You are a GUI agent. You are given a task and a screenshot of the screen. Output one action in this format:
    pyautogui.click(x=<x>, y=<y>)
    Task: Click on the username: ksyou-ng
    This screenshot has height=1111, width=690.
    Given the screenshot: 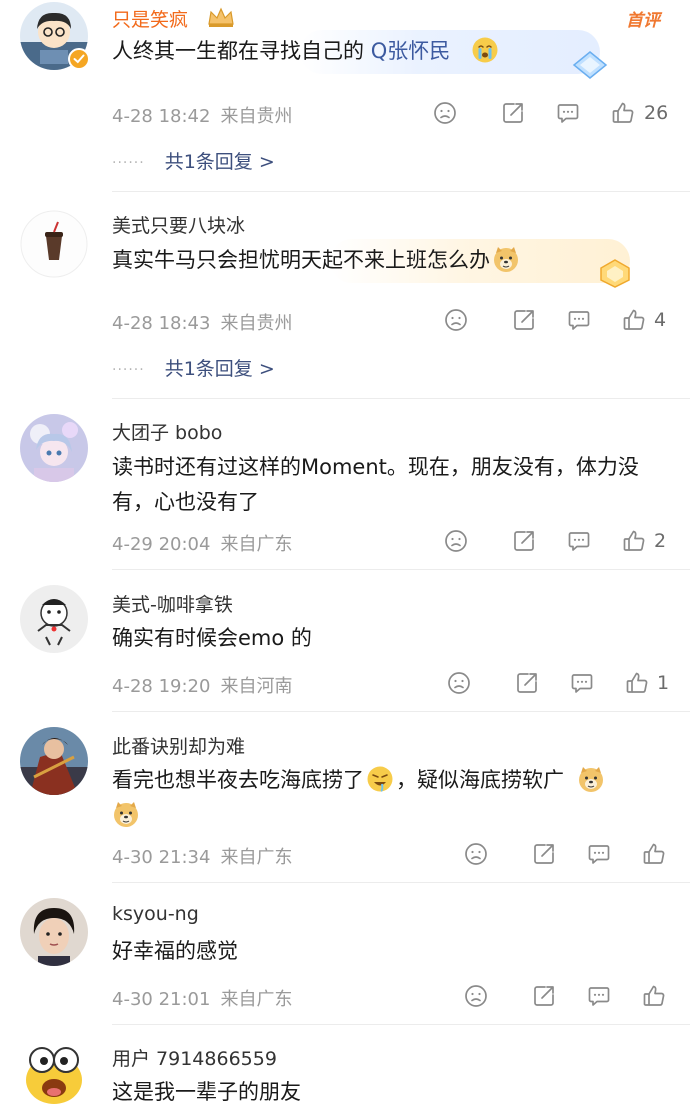 What is the action you would take?
    pyautogui.click(x=155, y=914)
    